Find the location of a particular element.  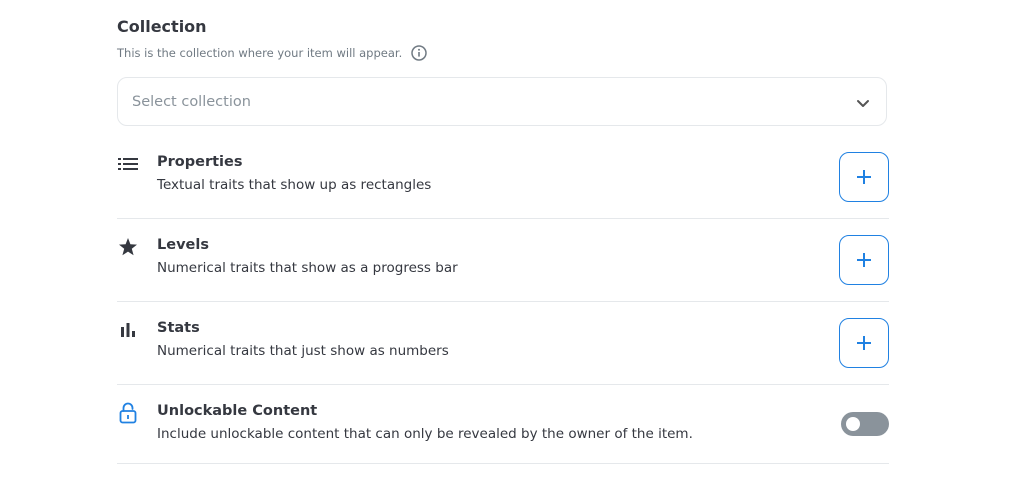

stats-title: Stats is located at coordinates (178, 328).